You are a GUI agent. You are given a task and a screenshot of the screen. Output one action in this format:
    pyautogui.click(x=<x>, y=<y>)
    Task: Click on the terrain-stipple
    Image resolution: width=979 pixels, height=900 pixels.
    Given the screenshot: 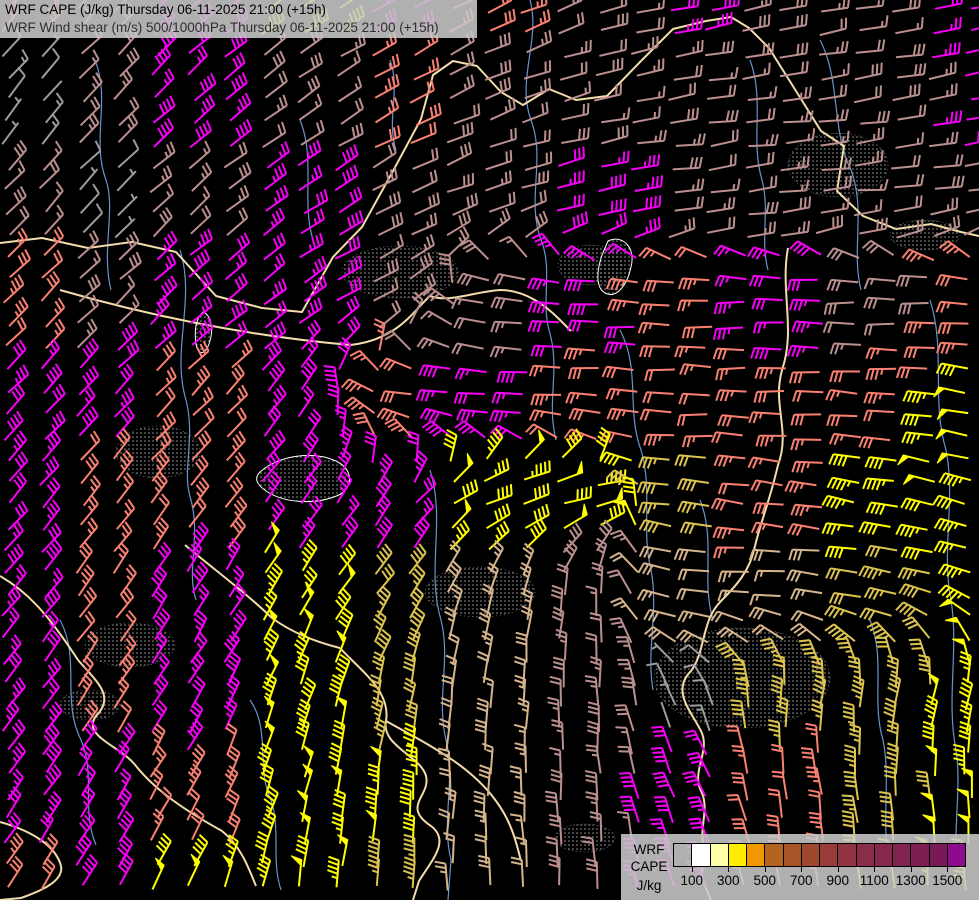 What is the action you would take?
    pyautogui.click(x=480, y=592)
    